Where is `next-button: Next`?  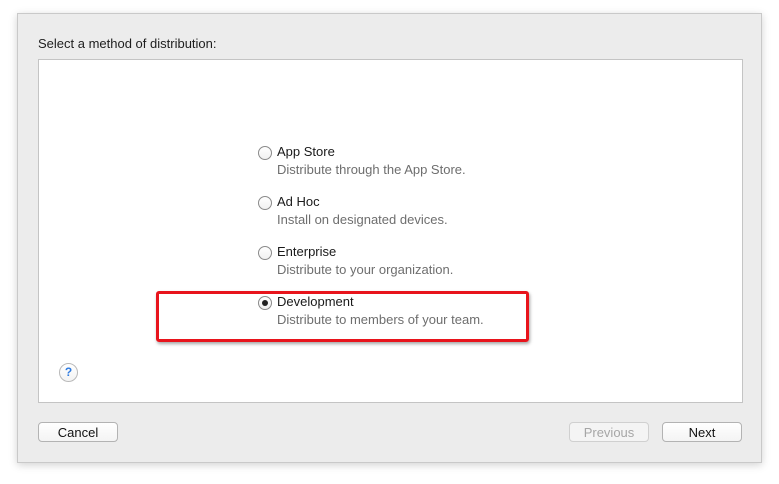 next-button: Next is located at coordinates (702, 432).